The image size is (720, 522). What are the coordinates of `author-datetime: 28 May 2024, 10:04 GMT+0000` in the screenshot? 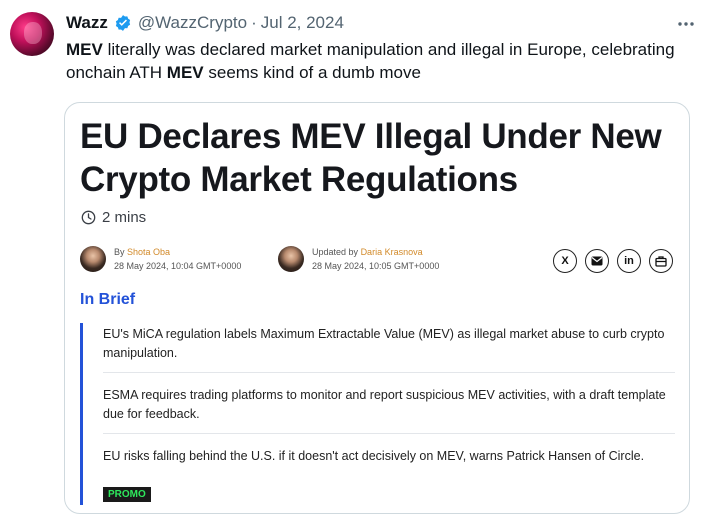 It's located at (178, 266).